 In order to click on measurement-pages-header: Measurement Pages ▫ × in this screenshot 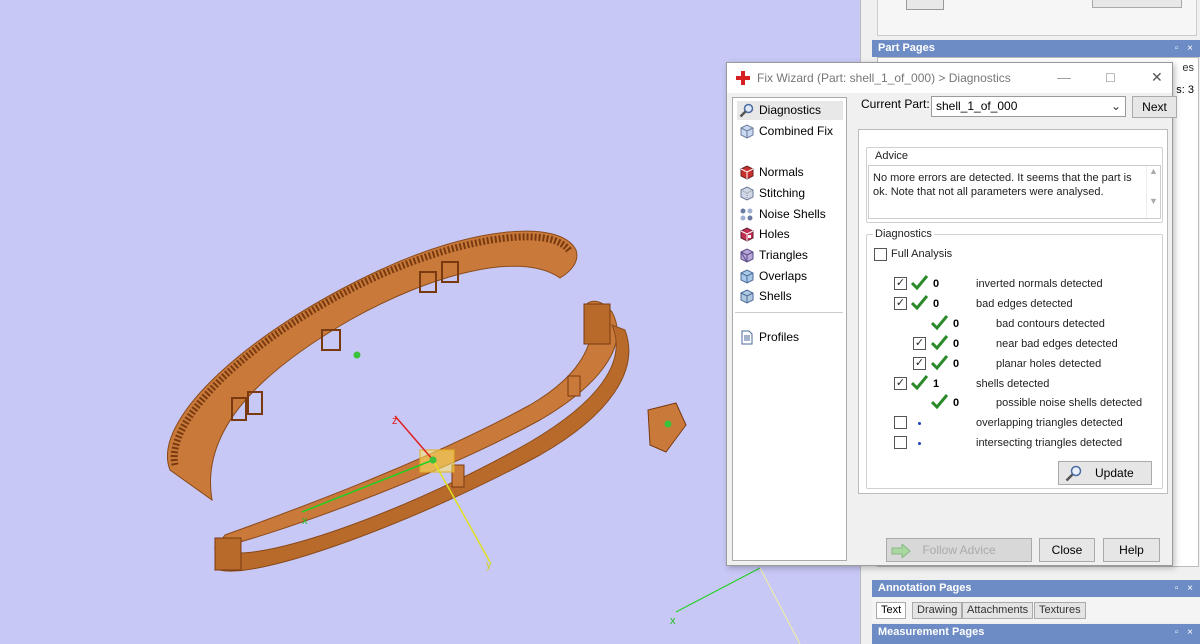, I will do `click(1036, 634)`.